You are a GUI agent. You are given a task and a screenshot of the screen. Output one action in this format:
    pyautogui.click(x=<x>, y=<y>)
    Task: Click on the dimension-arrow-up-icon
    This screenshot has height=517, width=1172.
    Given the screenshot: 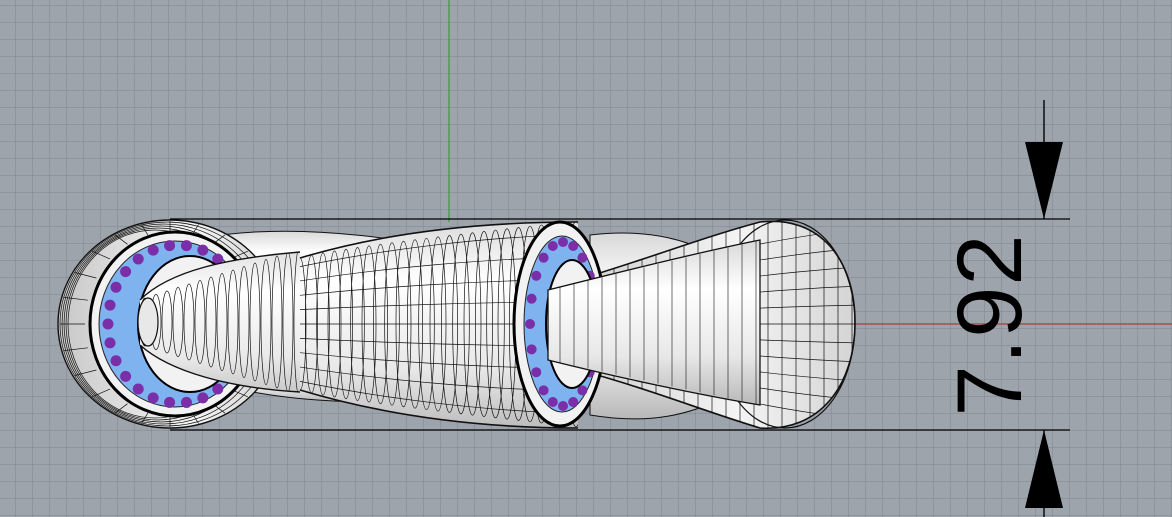 What is the action you would take?
    pyautogui.click(x=1044, y=469)
    